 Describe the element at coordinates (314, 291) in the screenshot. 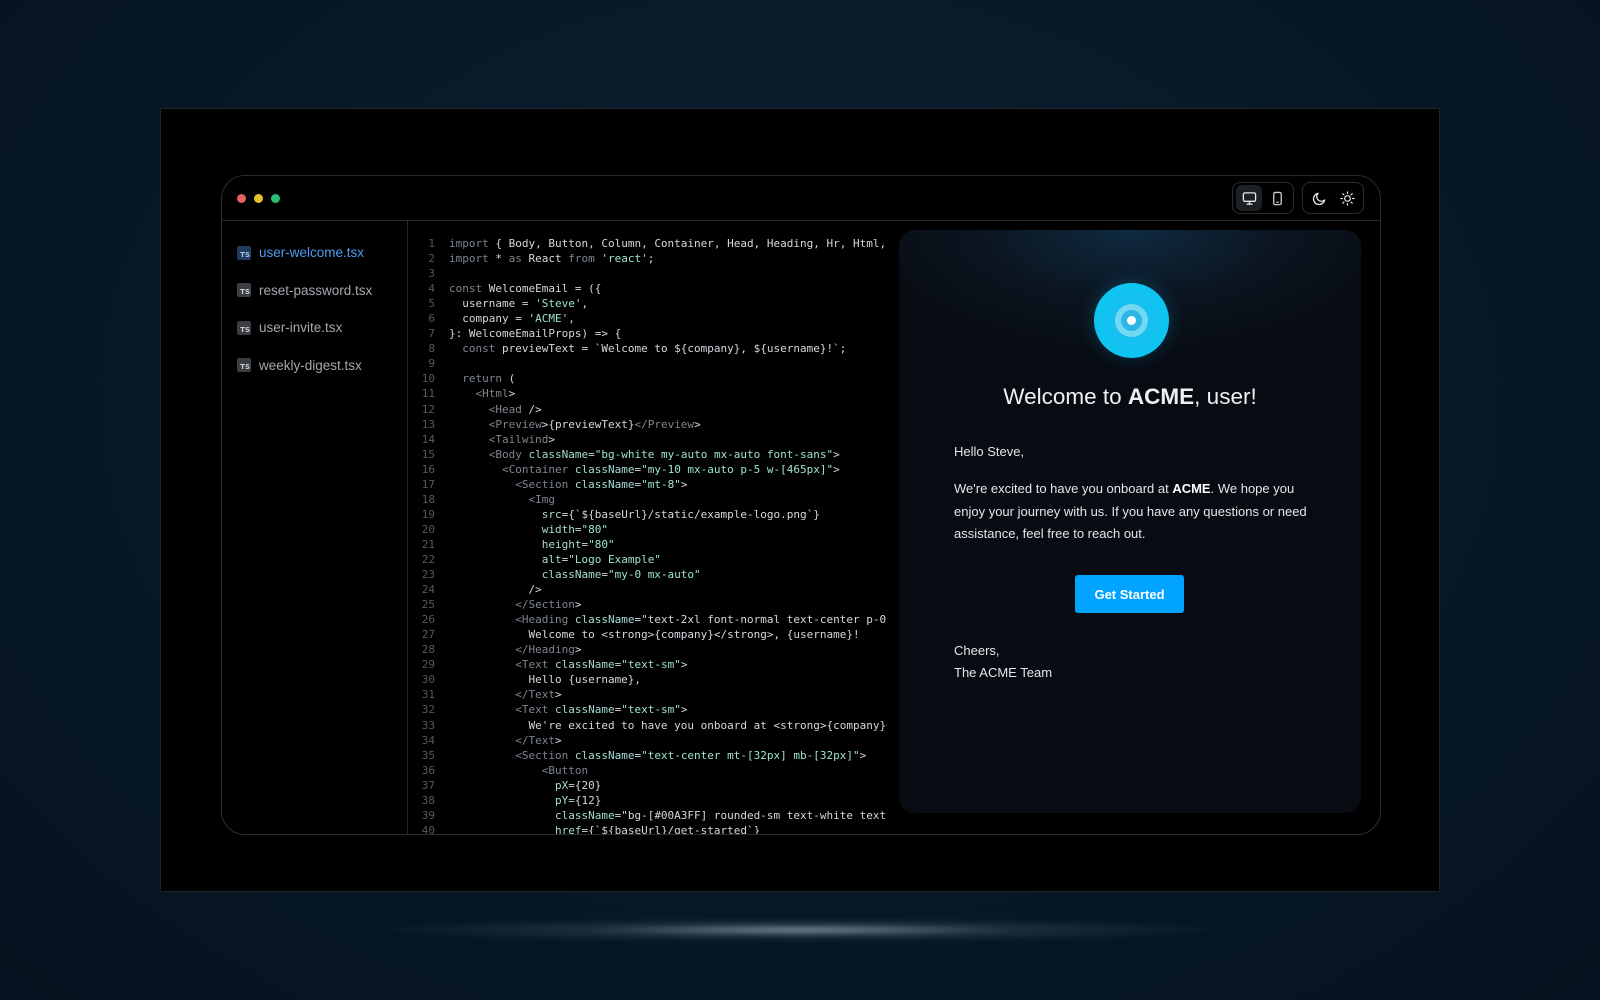

I see `sidebar-file-reset-password: TS reset-password.tsx` at that location.